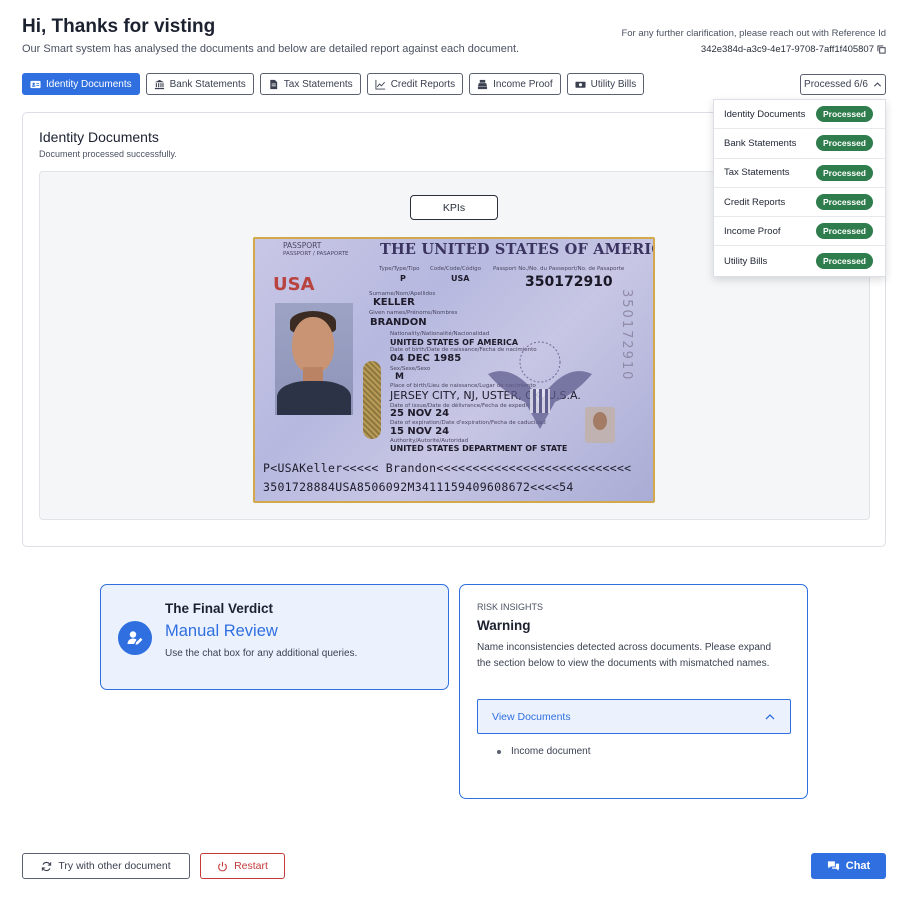  I want to click on tab-utility-bills: Utility Bills, so click(605, 84).